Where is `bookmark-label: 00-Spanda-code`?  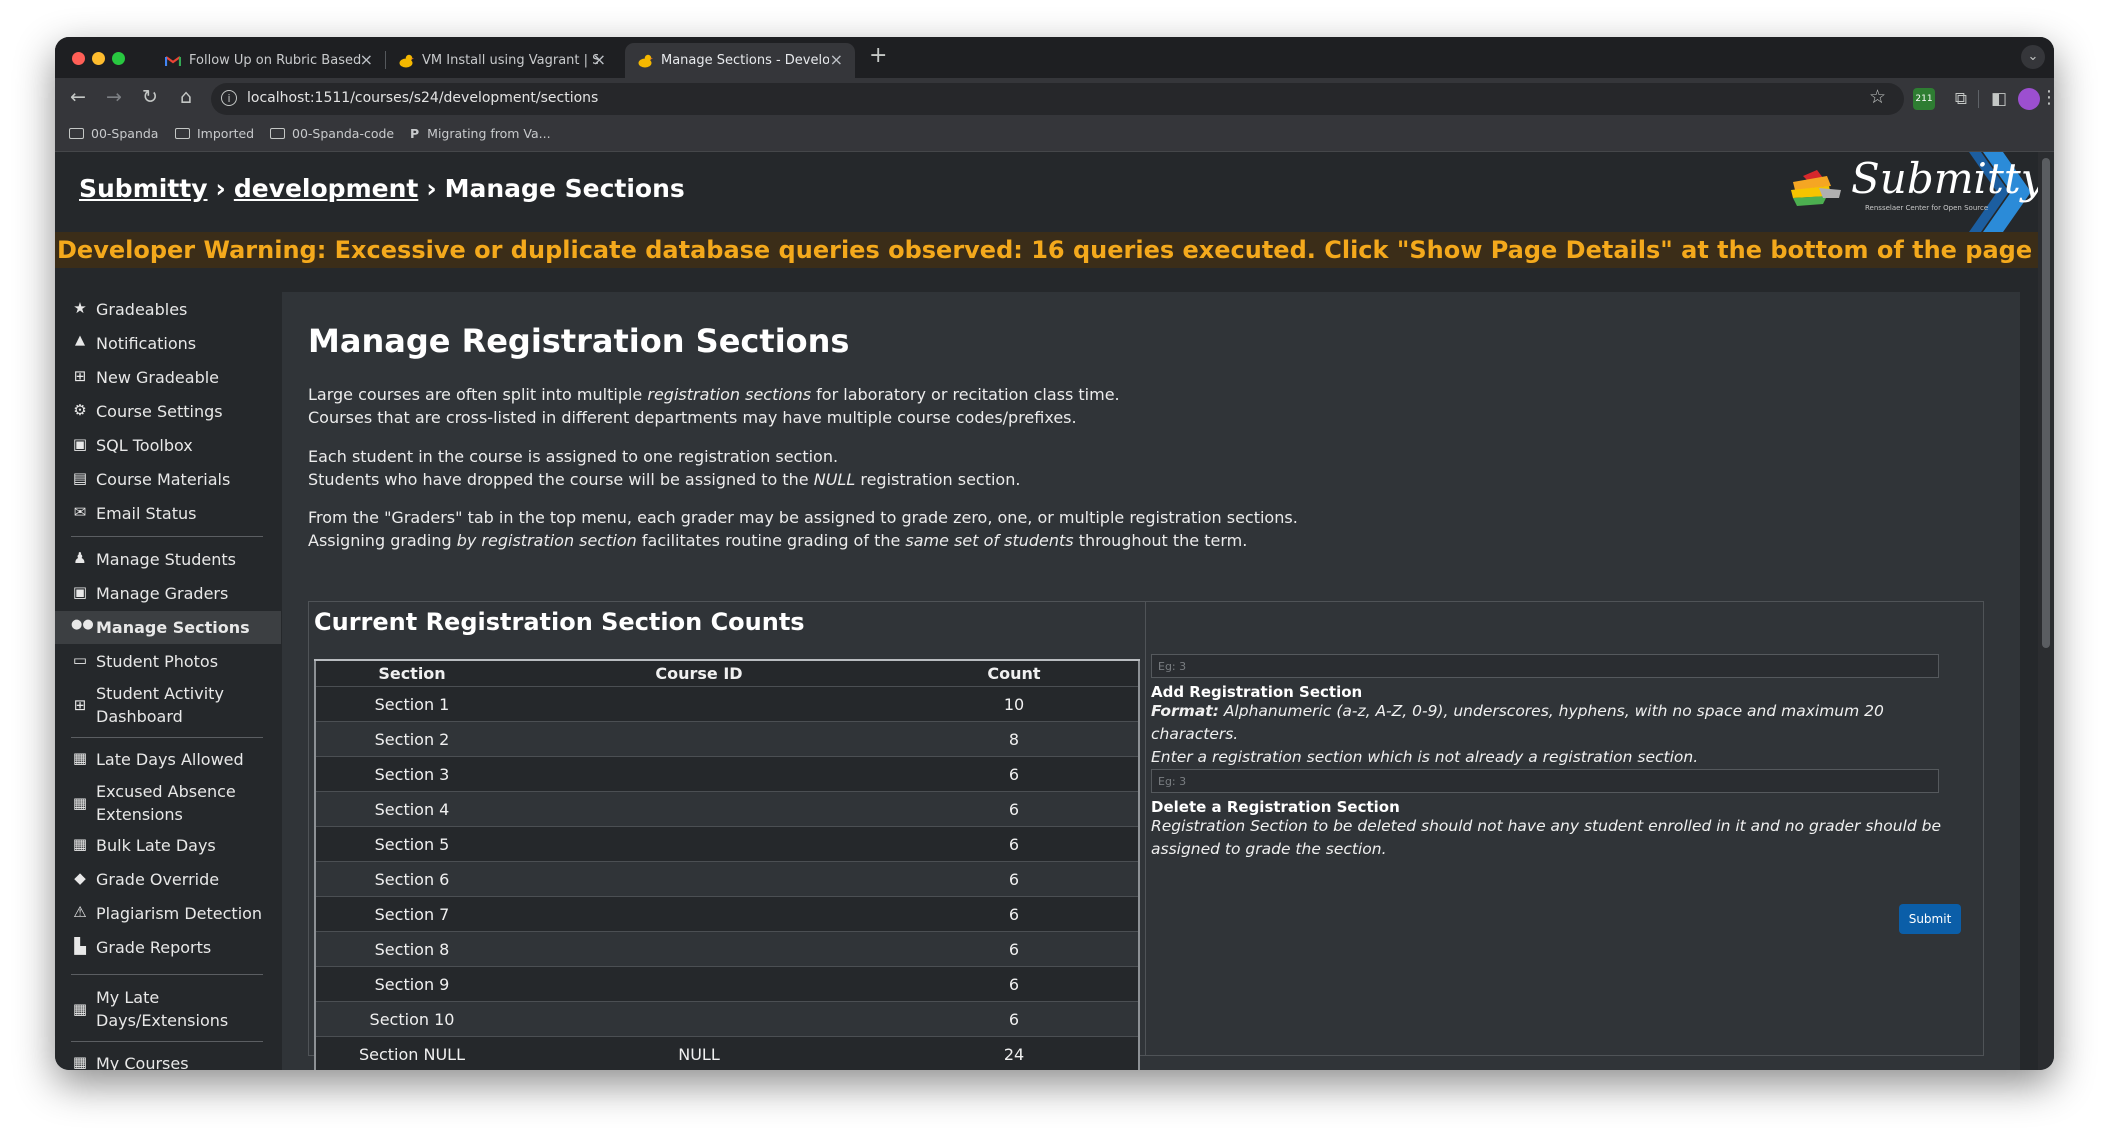
bookmark-label: 00-Spanda-code is located at coordinates (343, 133).